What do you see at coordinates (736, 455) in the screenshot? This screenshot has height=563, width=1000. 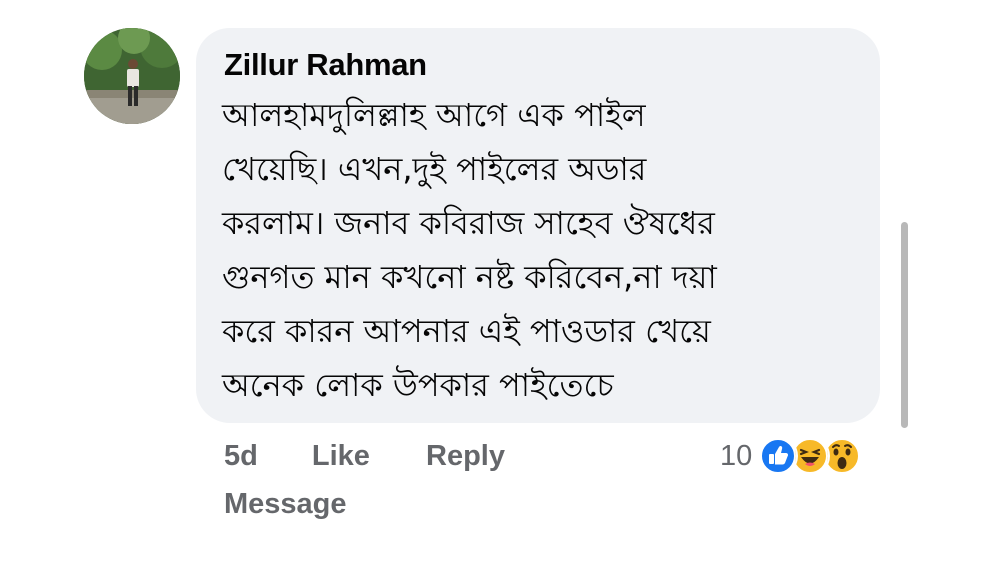 I see `reaction-count: 10` at bounding box center [736, 455].